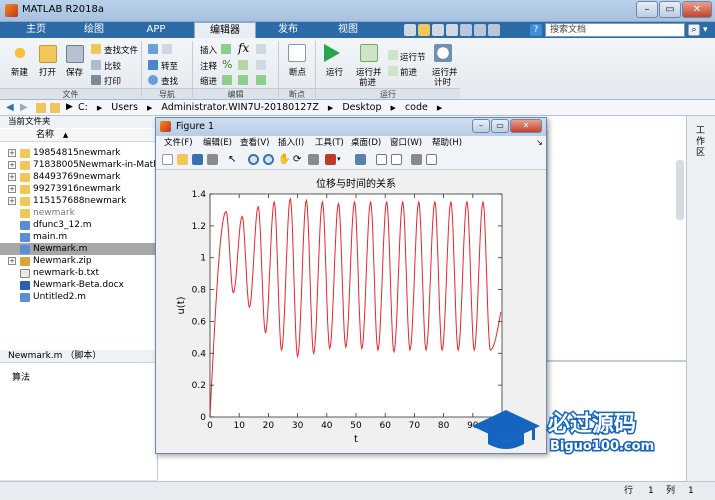 The height and width of the screenshot is (500, 715). Describe the element at coordinates (167, 49) in the screenshot. I see `mail-icon` at that location.